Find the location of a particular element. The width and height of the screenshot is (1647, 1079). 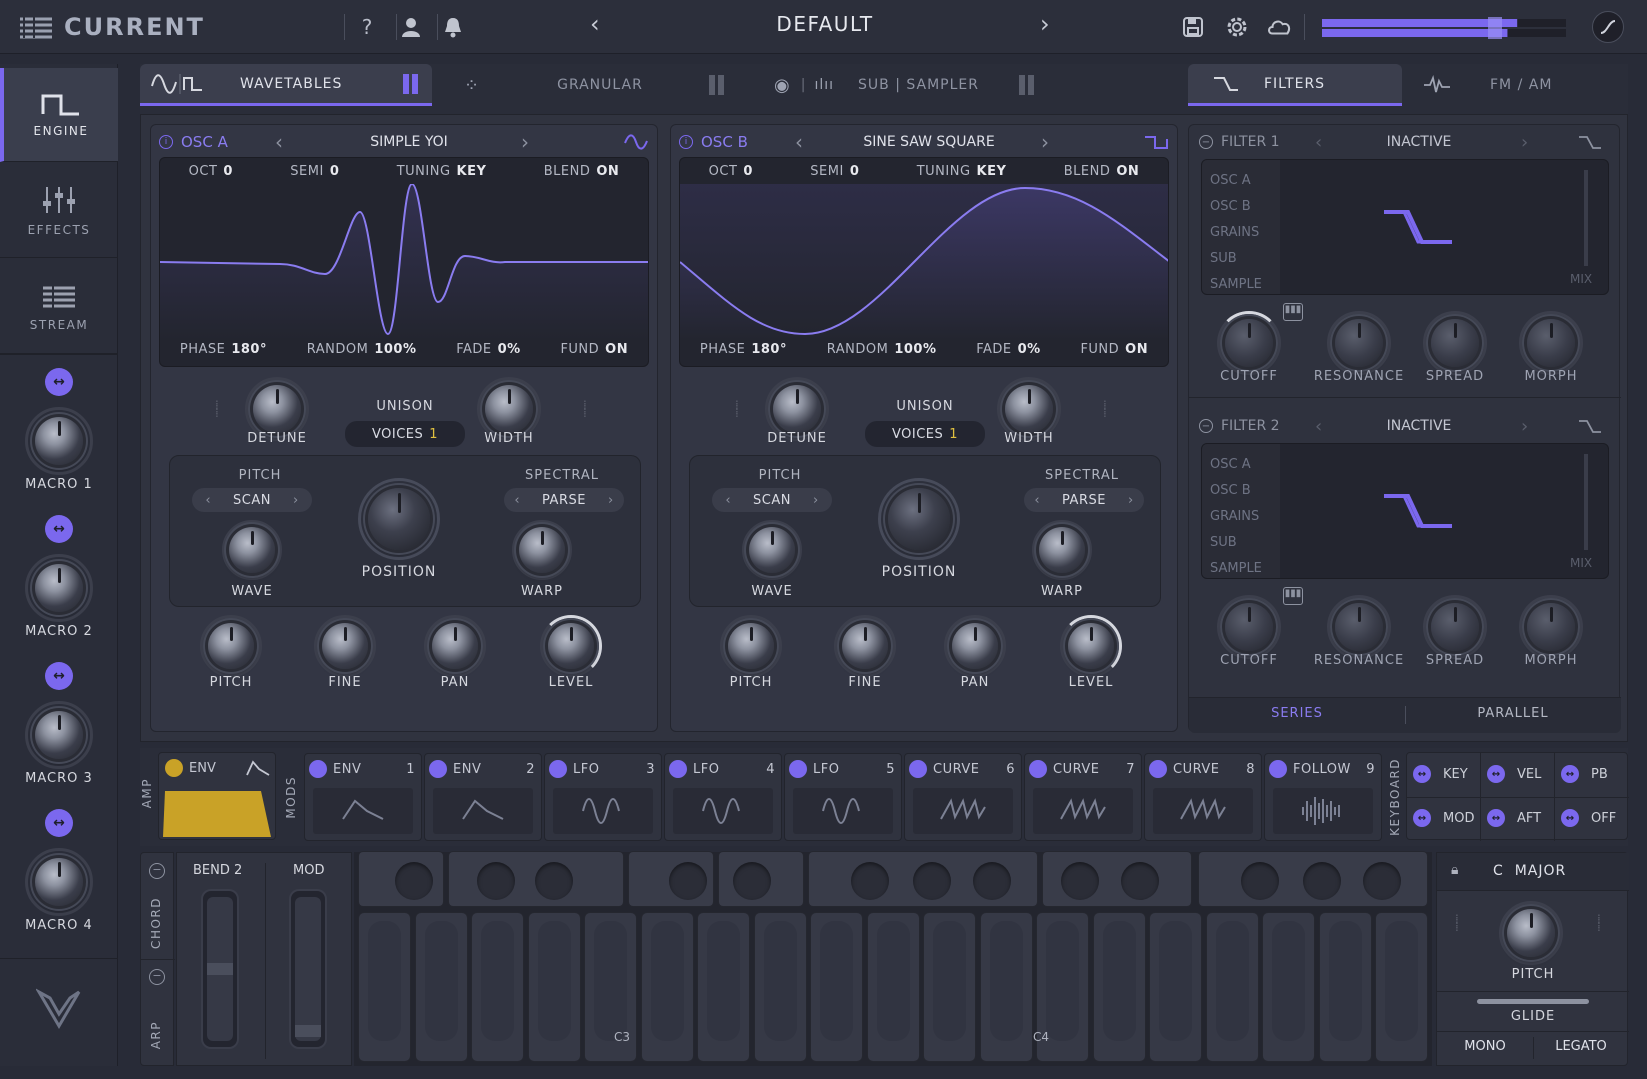

filter-2-cutoff-knob is located at coordinates (1249, 627).